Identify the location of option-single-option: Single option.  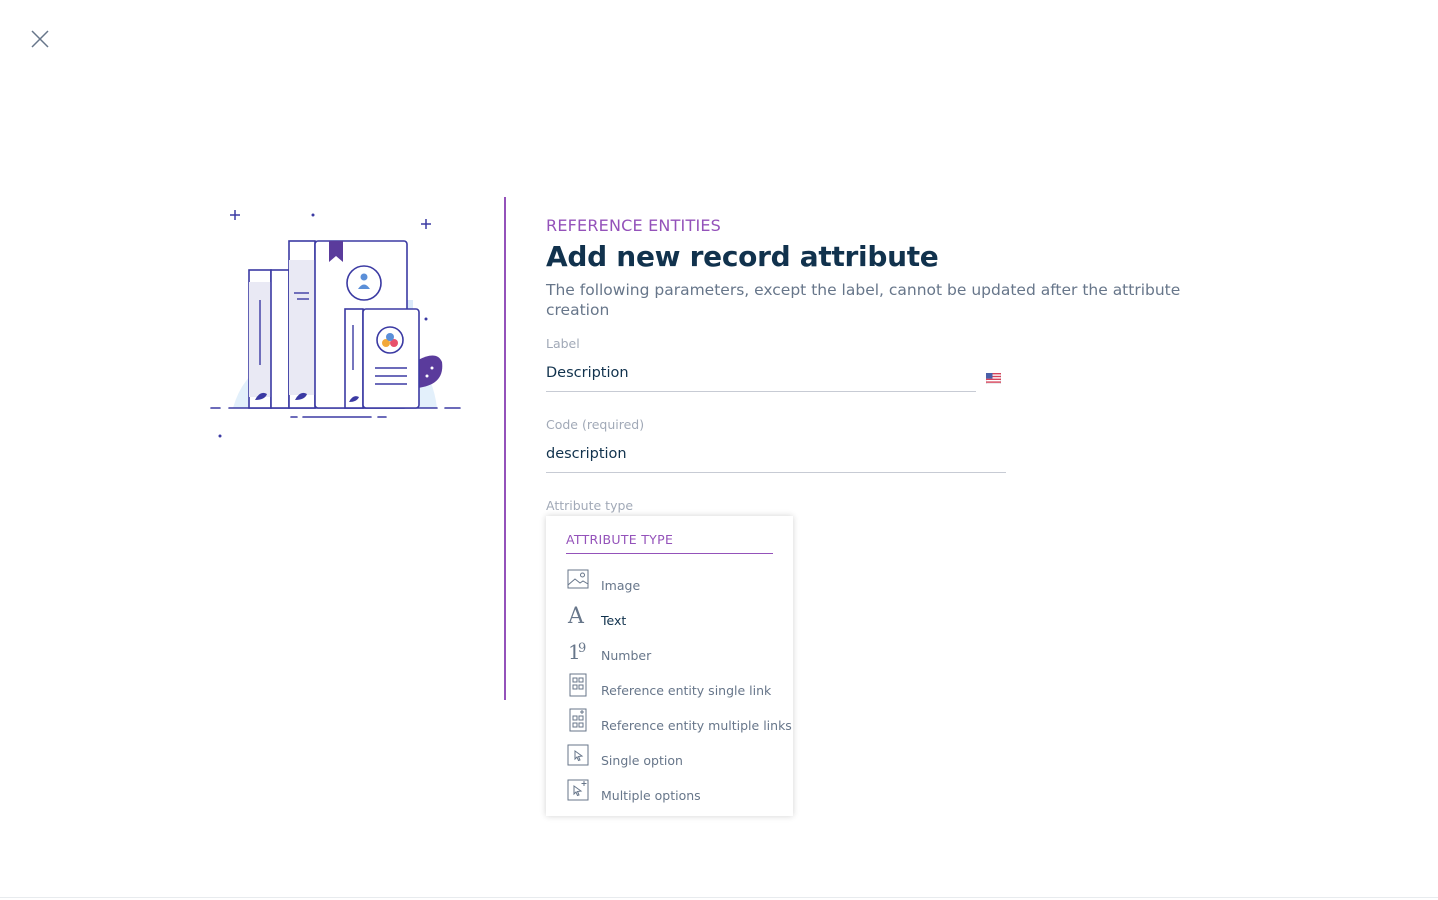
(669, 758).